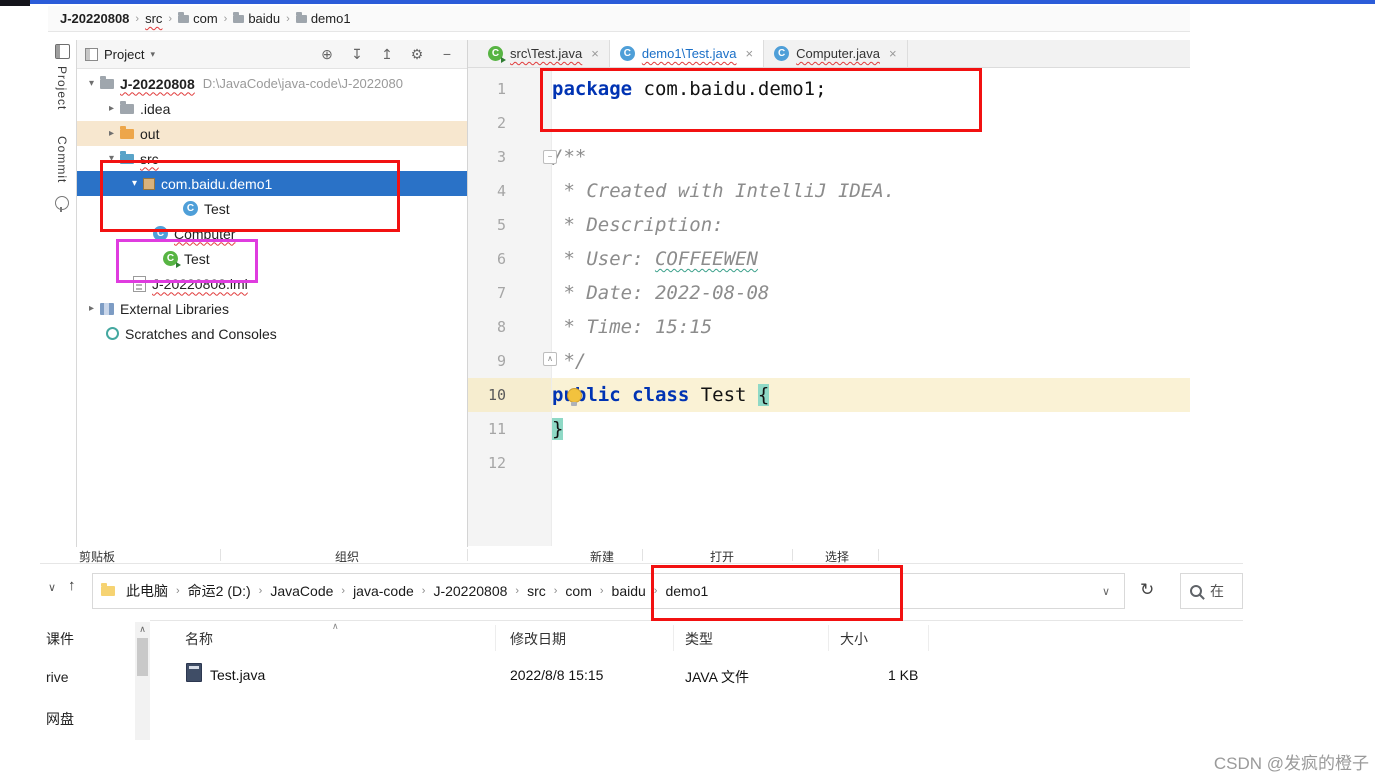 Image resolution: width=1375 pixels, height=781 pixels. What do you see at coordinates (699, 639) in the screenshot?
I see `column-header-type: 类型` at bounding box center [699, 639].